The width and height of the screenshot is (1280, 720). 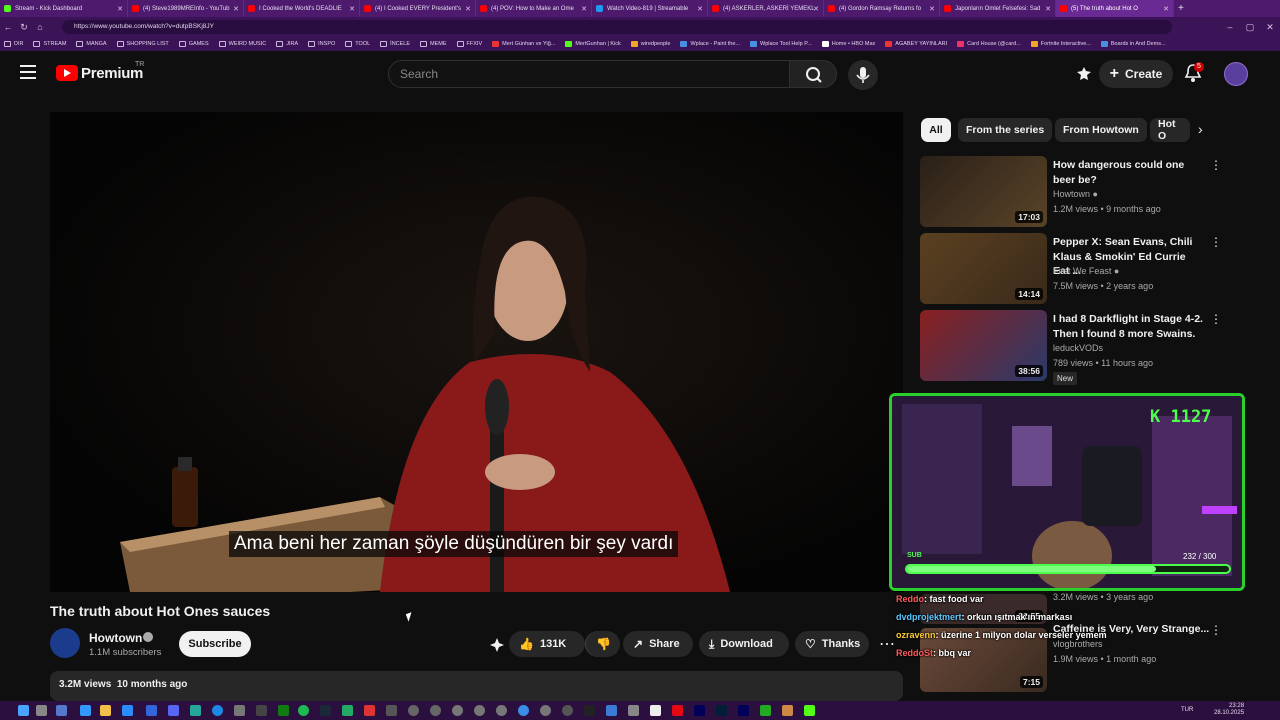 What do you see at coordinates (832, 644) in the screenshot?
I see `thanks-button: ♡ Thanks` at bounding box center [832, 644].